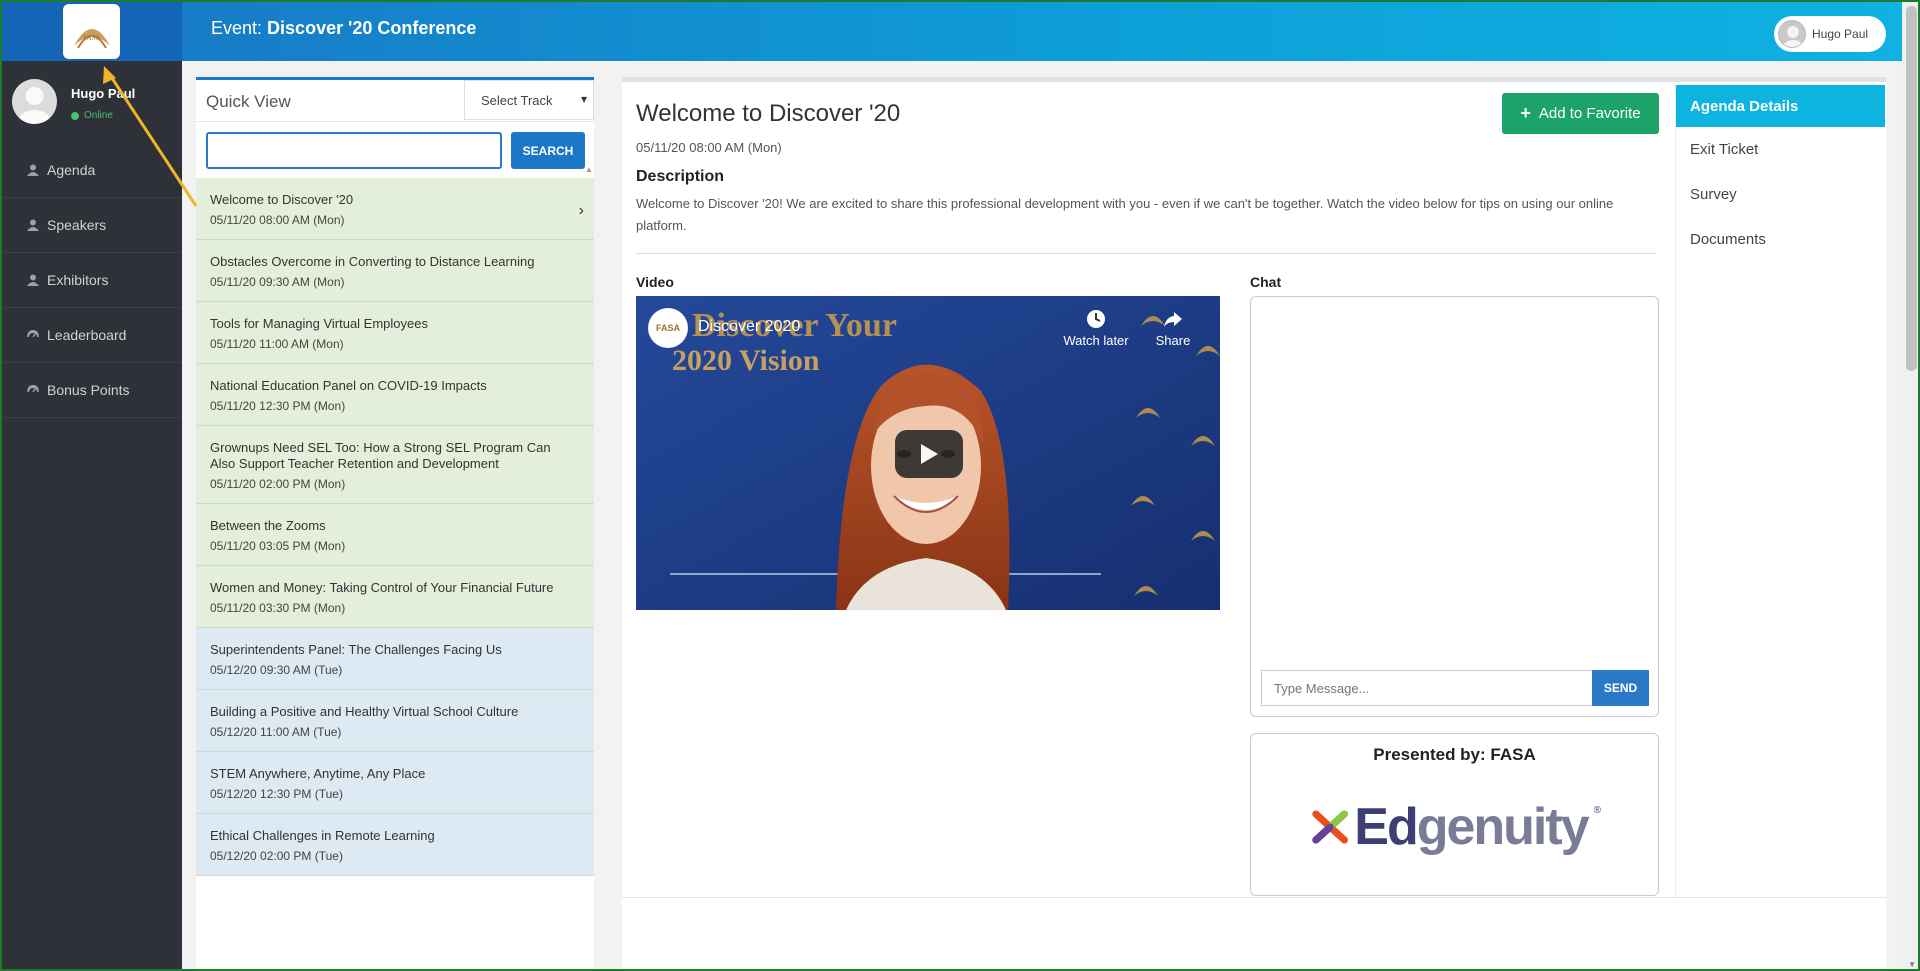 This screenshot has width=1920, height=971. Describe the element at coordinates (1780, 106) in the screenshot. I see `menu-agenda-details: Agenda Details` at that location.